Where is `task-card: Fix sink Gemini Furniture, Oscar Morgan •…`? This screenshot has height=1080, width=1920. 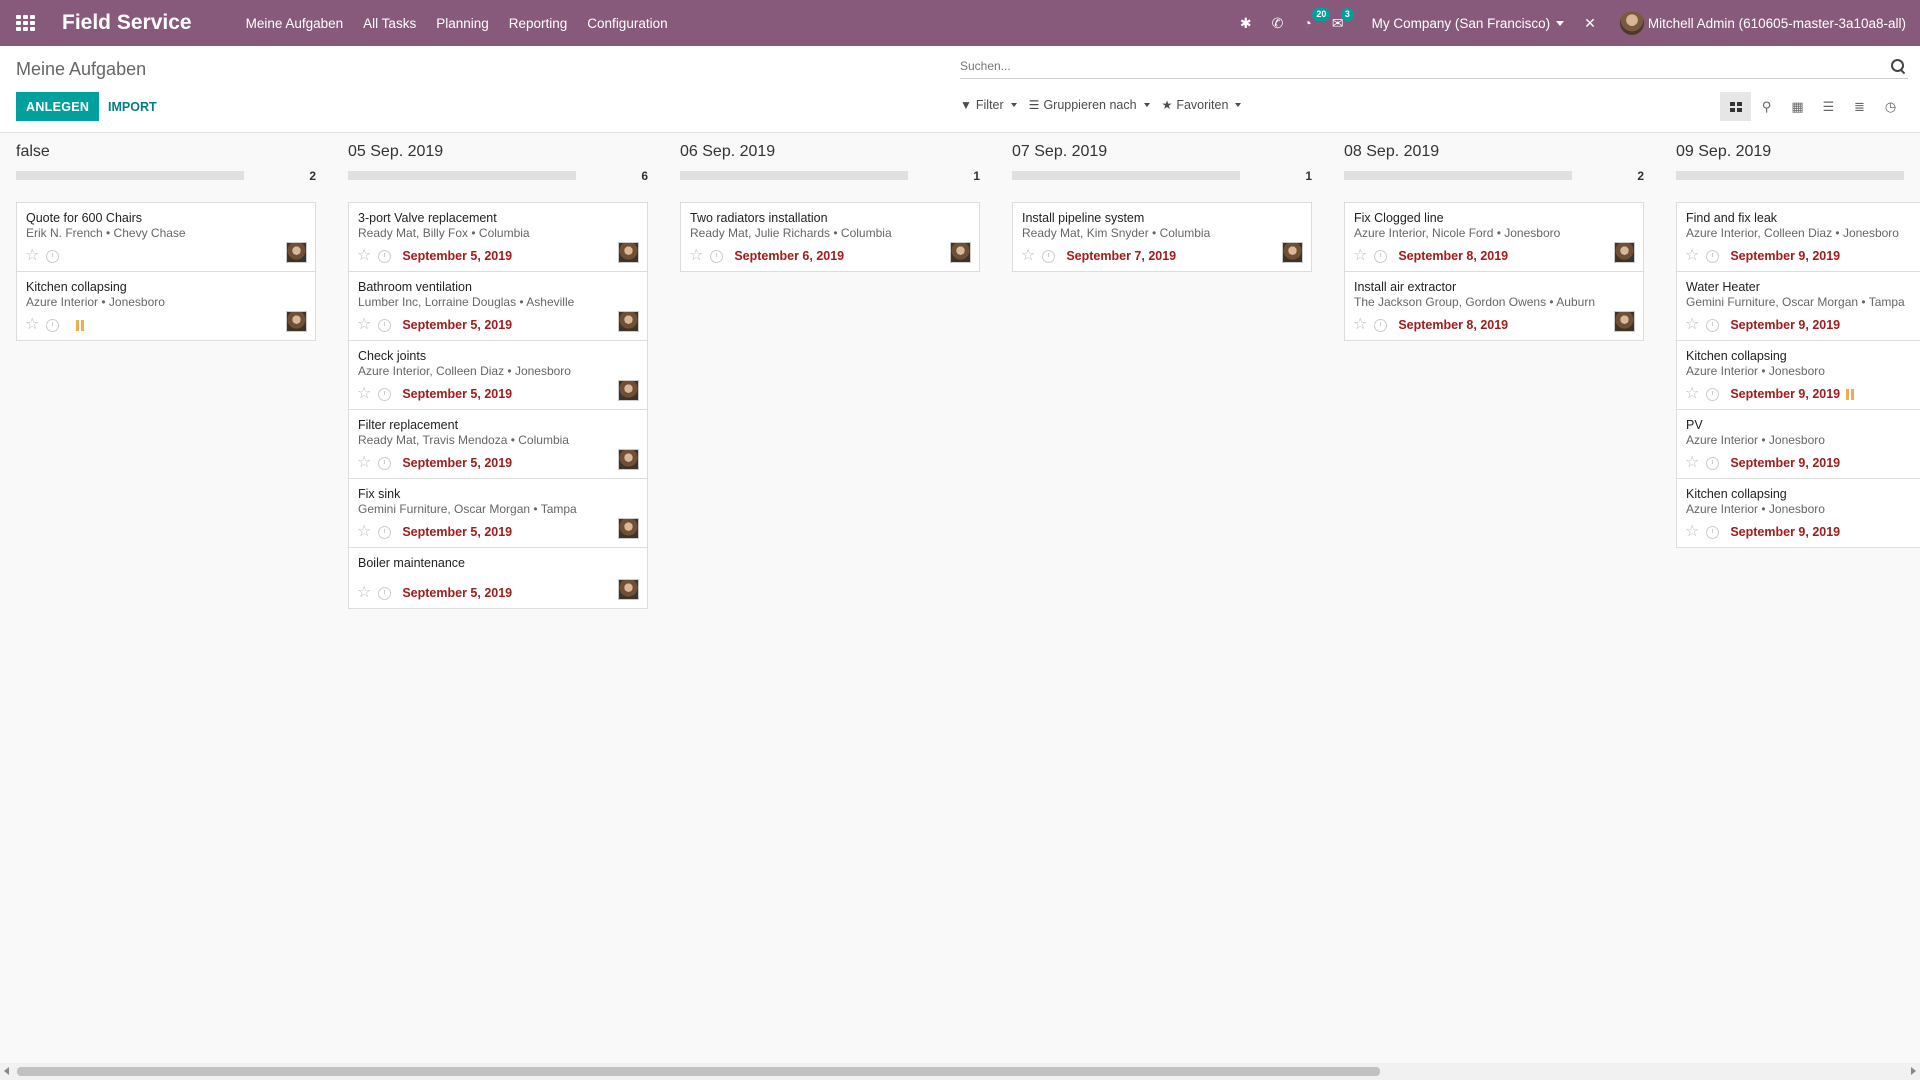
task-card: Fix sink Gemini Furniture, Oscar Morgan •… is located at coordinates (498, 513).